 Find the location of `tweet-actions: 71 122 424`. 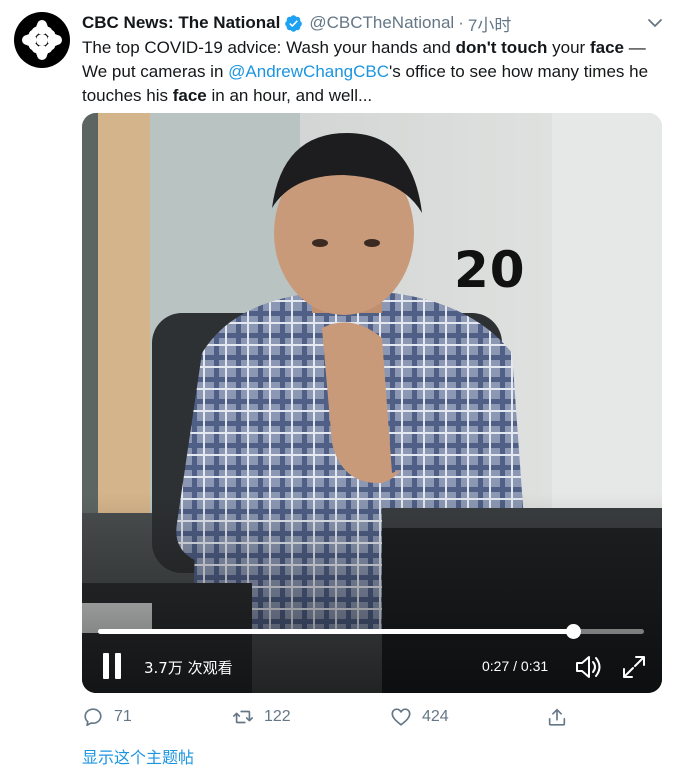

tweet-actions: 71 122 424 is located at coordinates (372, 717).